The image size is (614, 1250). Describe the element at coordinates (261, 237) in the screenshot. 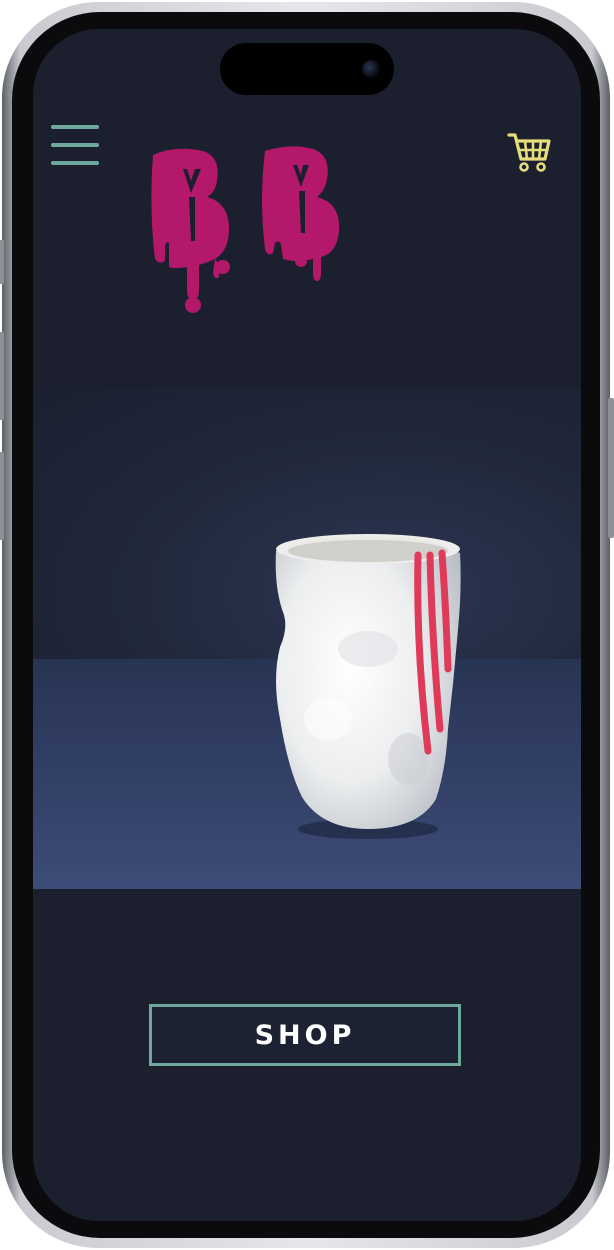

I see `brand-logo` at that location.